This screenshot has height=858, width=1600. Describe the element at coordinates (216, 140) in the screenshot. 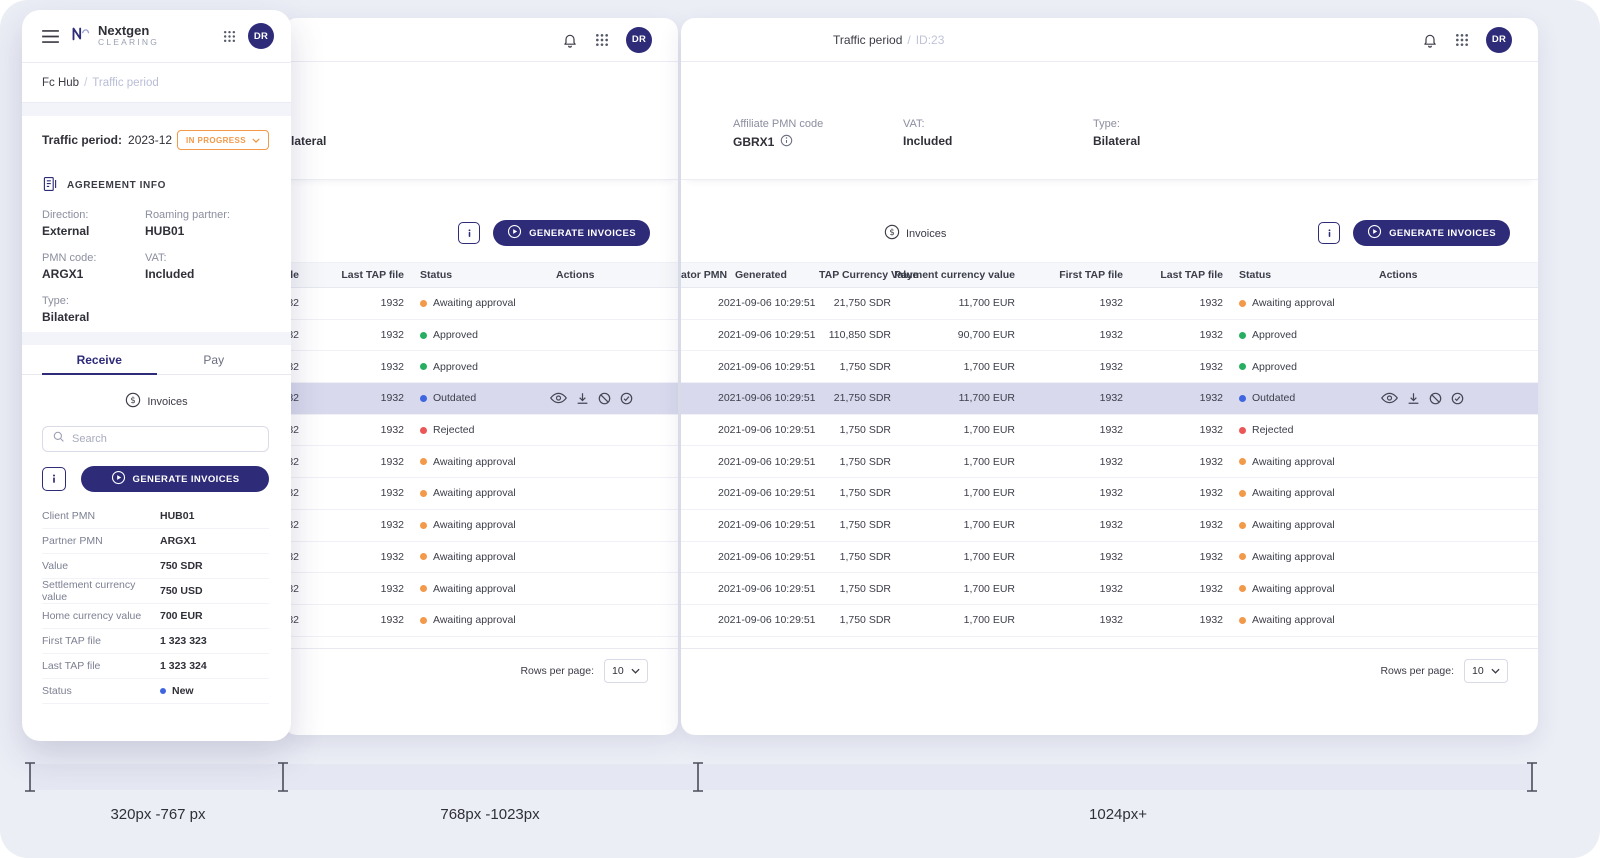

I see `status-badge-label: IN PROGRESS` at that location.